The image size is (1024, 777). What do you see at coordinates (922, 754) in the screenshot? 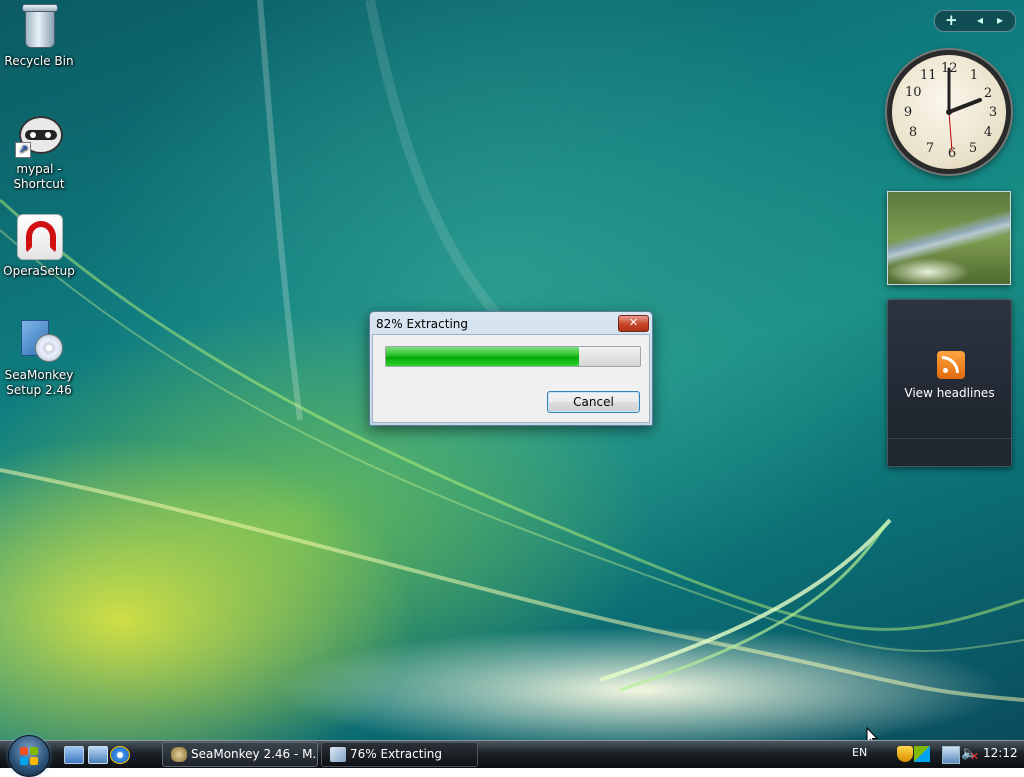
I see `windows-defender-icon` at bounding box center [922, 754].